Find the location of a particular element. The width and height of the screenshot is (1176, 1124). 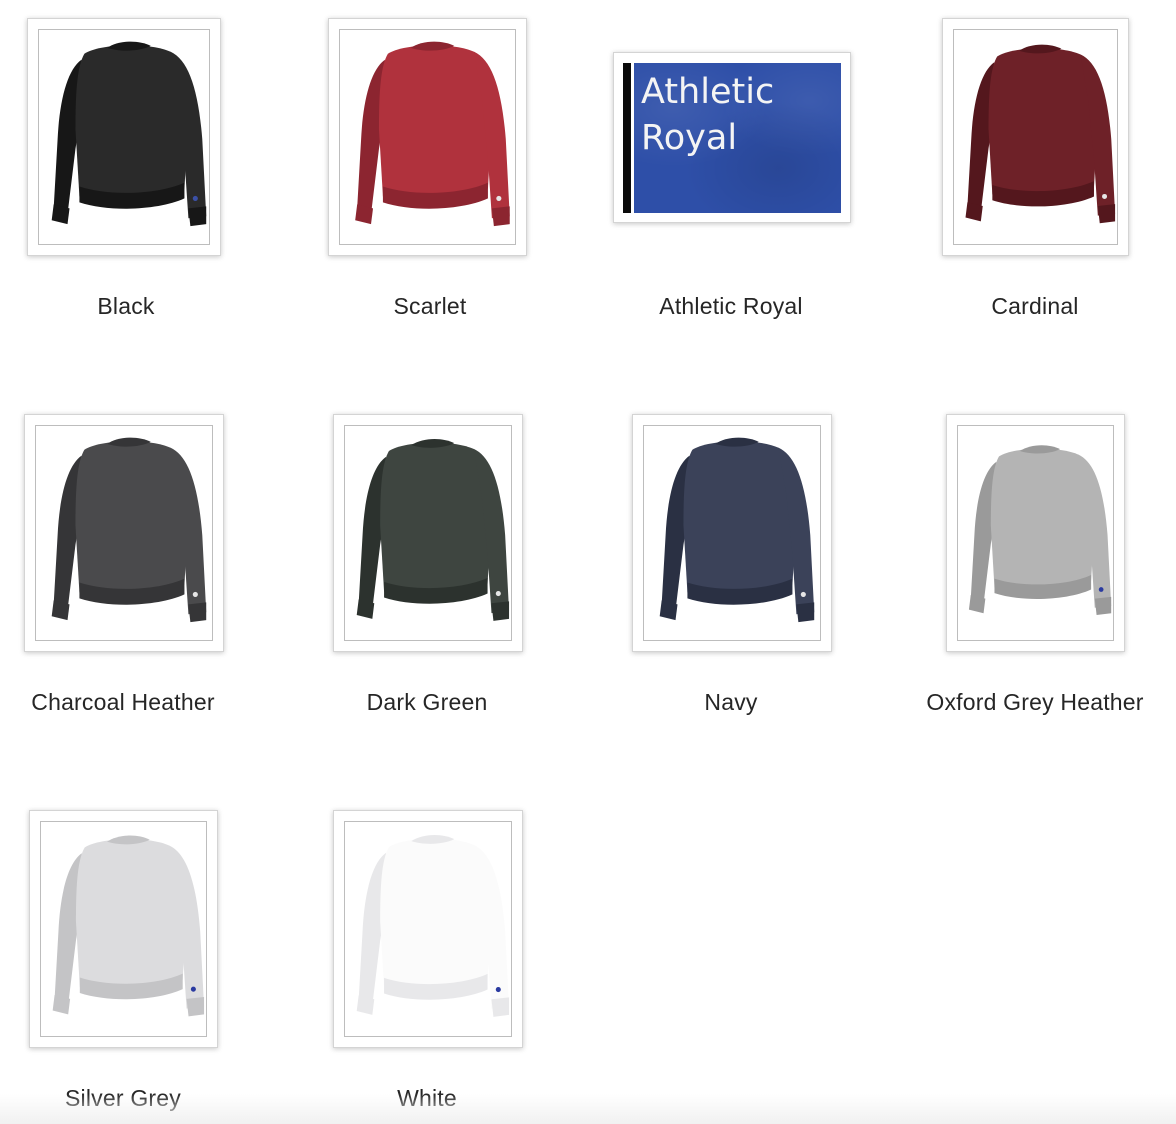

swatch-thumbnail: Athletic Royal is located at coordinates (732, 137).